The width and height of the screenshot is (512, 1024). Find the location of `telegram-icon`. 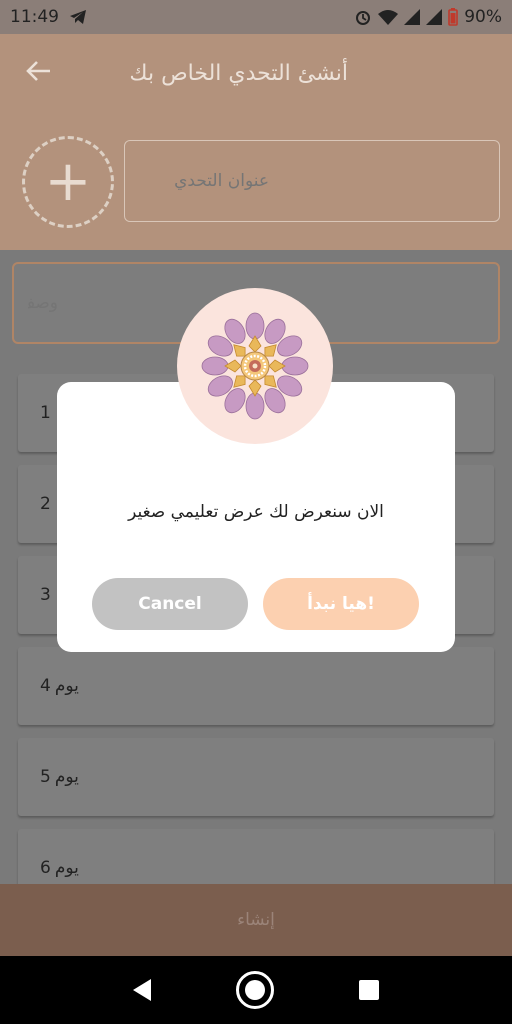

telegram-icon is located at coordinates (78, 17).